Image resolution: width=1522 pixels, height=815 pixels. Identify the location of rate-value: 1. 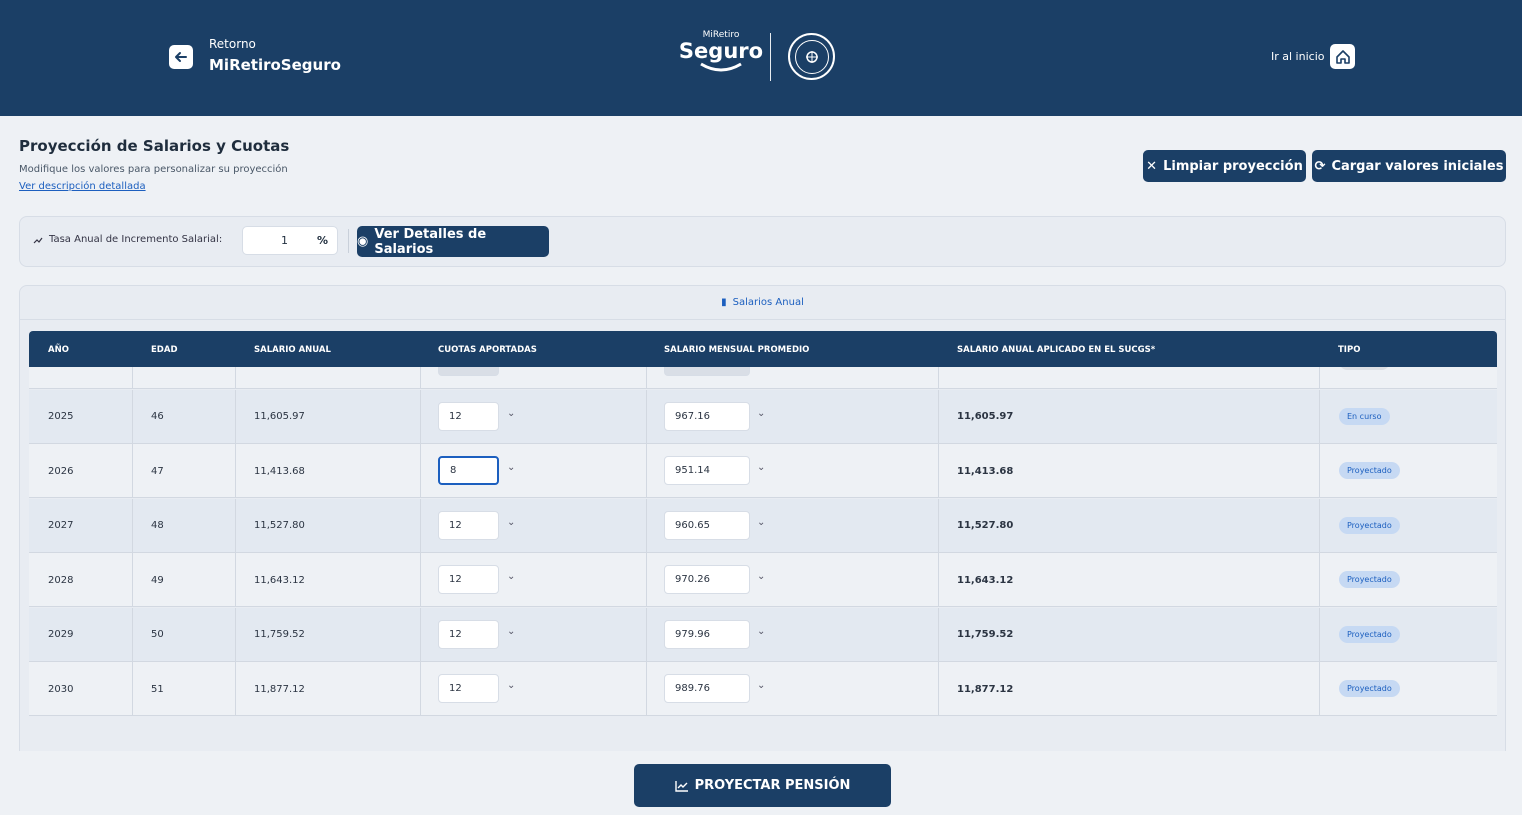
(284, 240).